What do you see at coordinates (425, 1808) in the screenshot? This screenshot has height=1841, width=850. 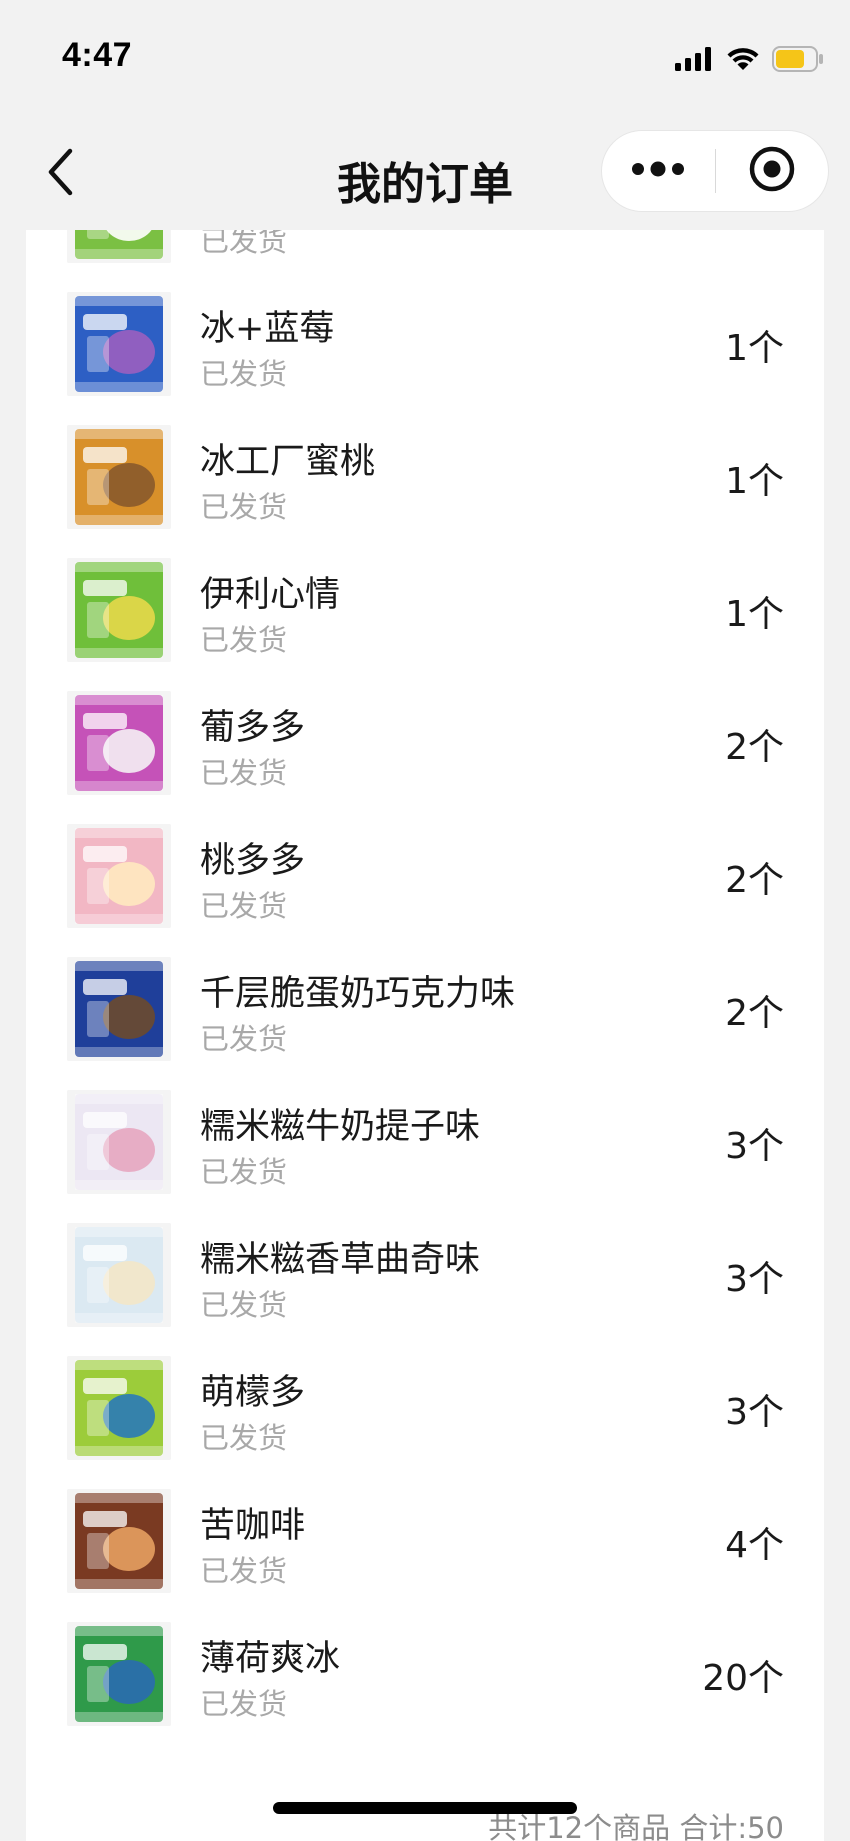 I see `home-indicator` at bounding box center [425, 1808].